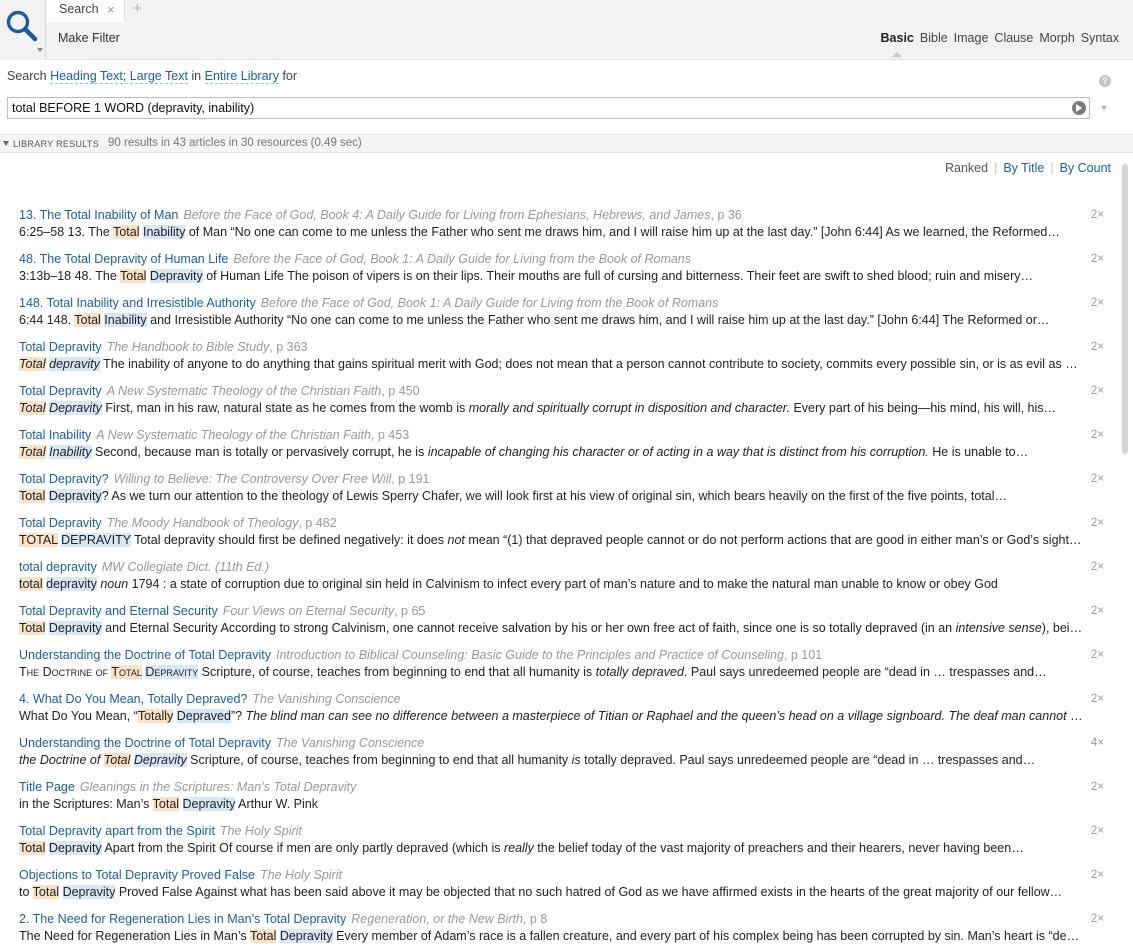  Describe the element at coordinates (203, 523) in the screenshot. I see `result-source: The Moody Handbook of Theology` at that location.